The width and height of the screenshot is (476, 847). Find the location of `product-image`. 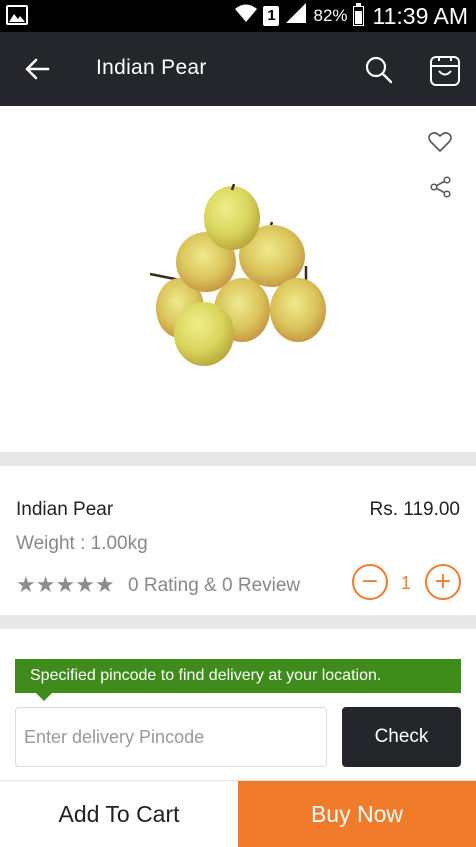

product-image is located at coordinates (241, 278).